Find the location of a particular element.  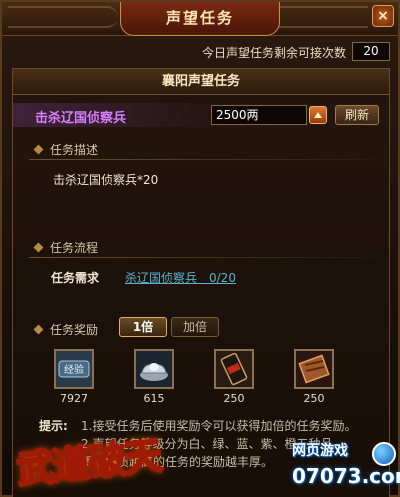

task-name: 击杀辽国侦察兵 is located at coordinates (81, 118).